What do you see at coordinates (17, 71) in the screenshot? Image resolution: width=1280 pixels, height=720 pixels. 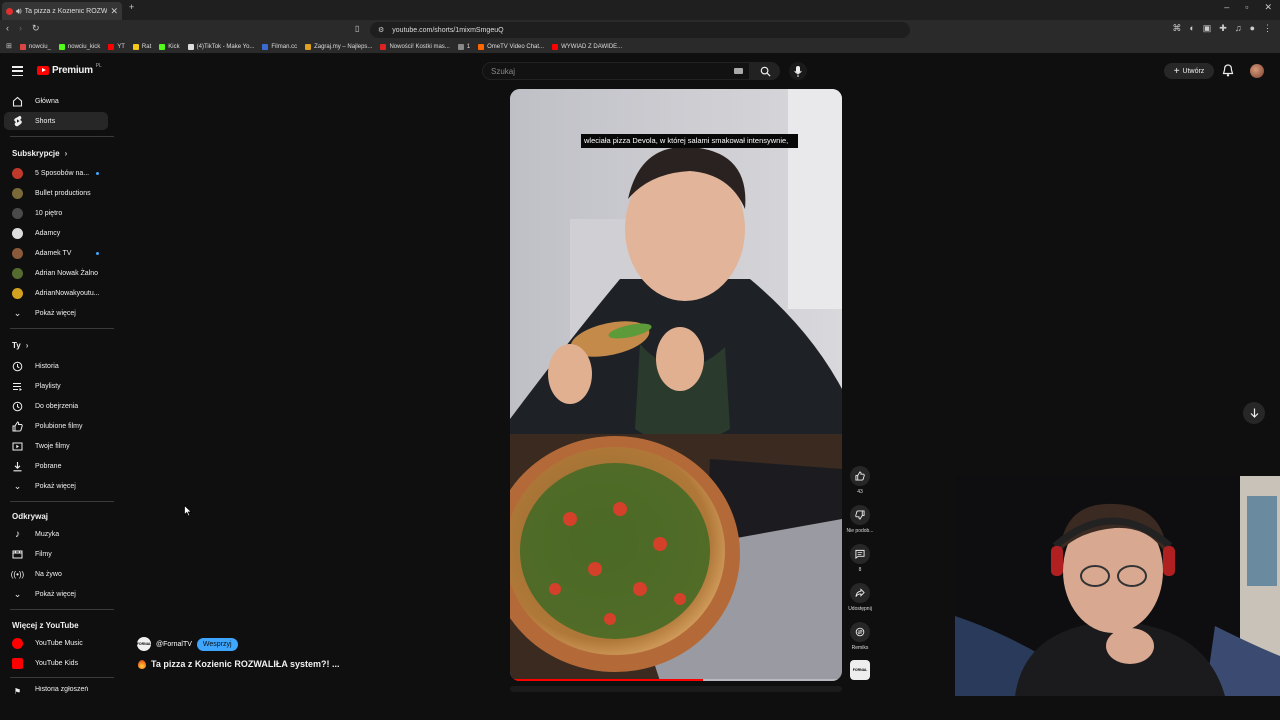 I see `hamburger-menu-icon` at bounding box center [17, 71].